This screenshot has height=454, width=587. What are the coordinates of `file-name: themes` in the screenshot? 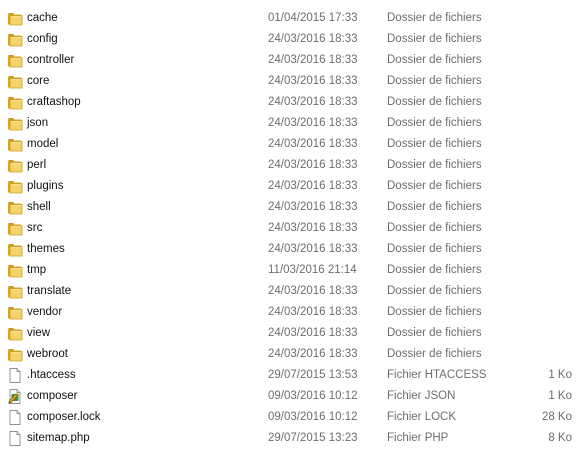 It's located at (46, 249).